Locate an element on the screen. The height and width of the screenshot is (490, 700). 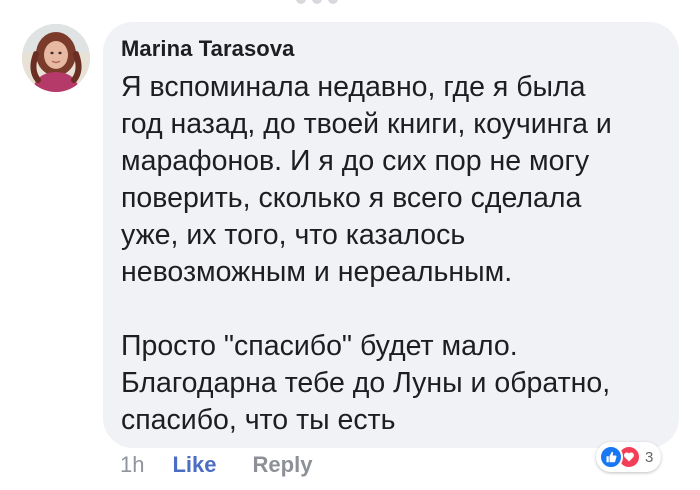
previous-comment-reaction-edge is located at coordinates (318, 2).